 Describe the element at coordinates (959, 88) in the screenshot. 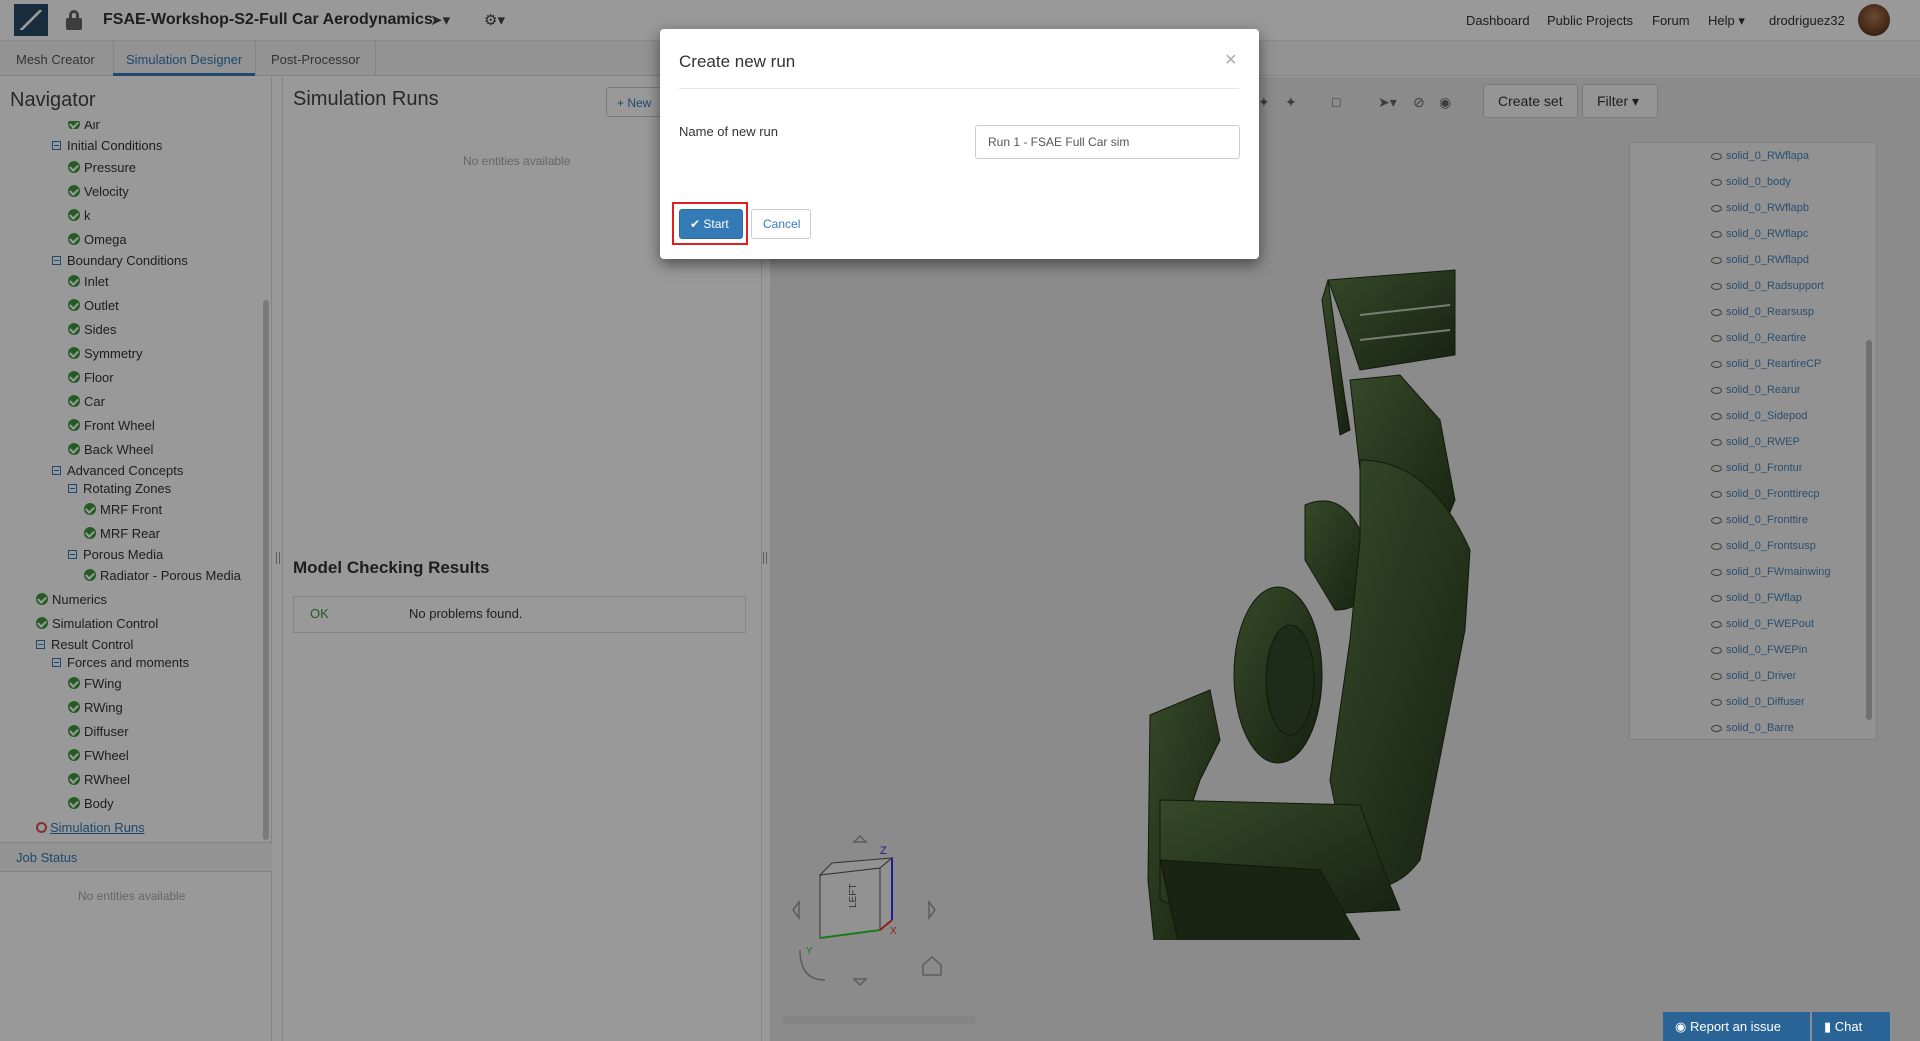

I see `dialog-divider` at that location.